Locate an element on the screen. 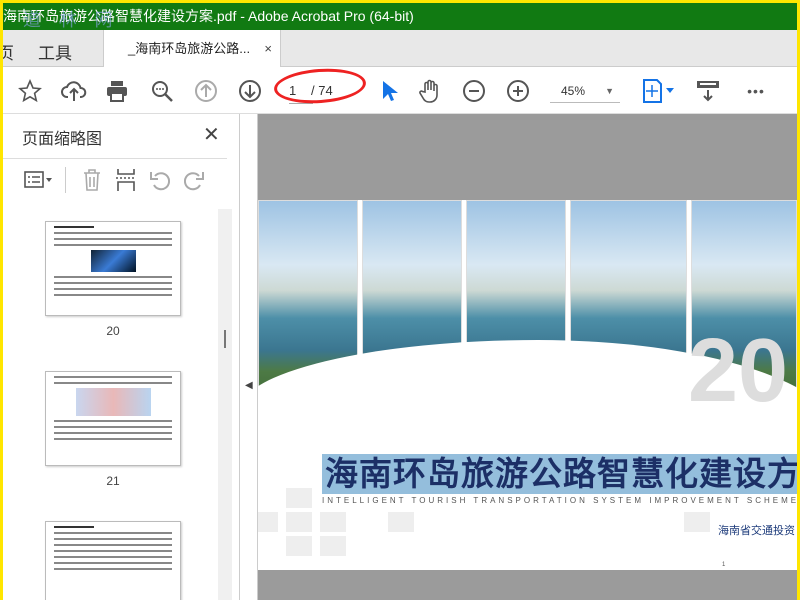 The image size is (800, 600). thumbnail-page-number: 21 is located at coordinates (113, 481).